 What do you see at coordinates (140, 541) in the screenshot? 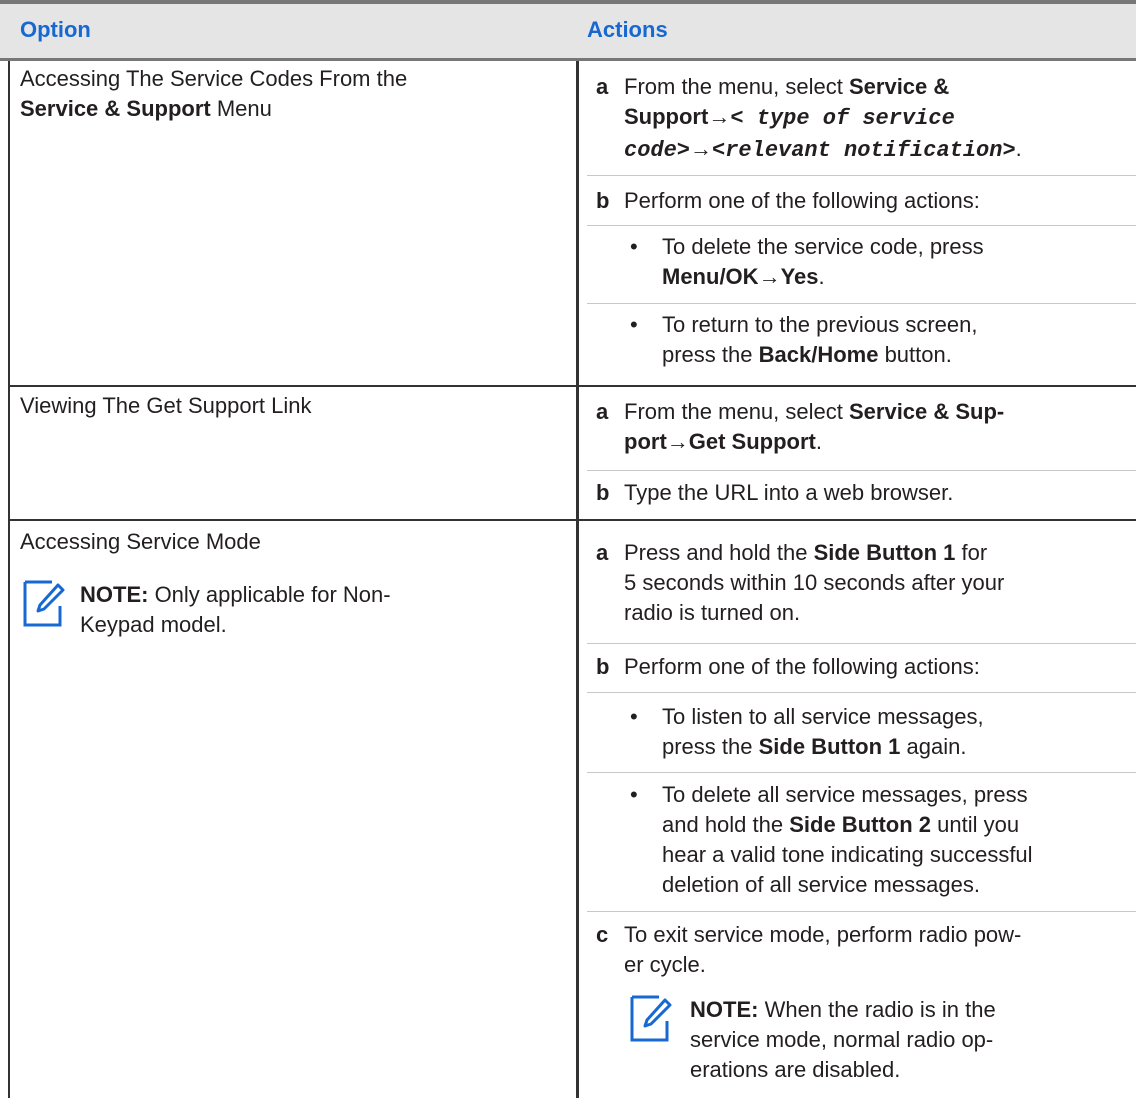
I see `row3-option: Accessing Service Mode` at bounding box center [140, 541].